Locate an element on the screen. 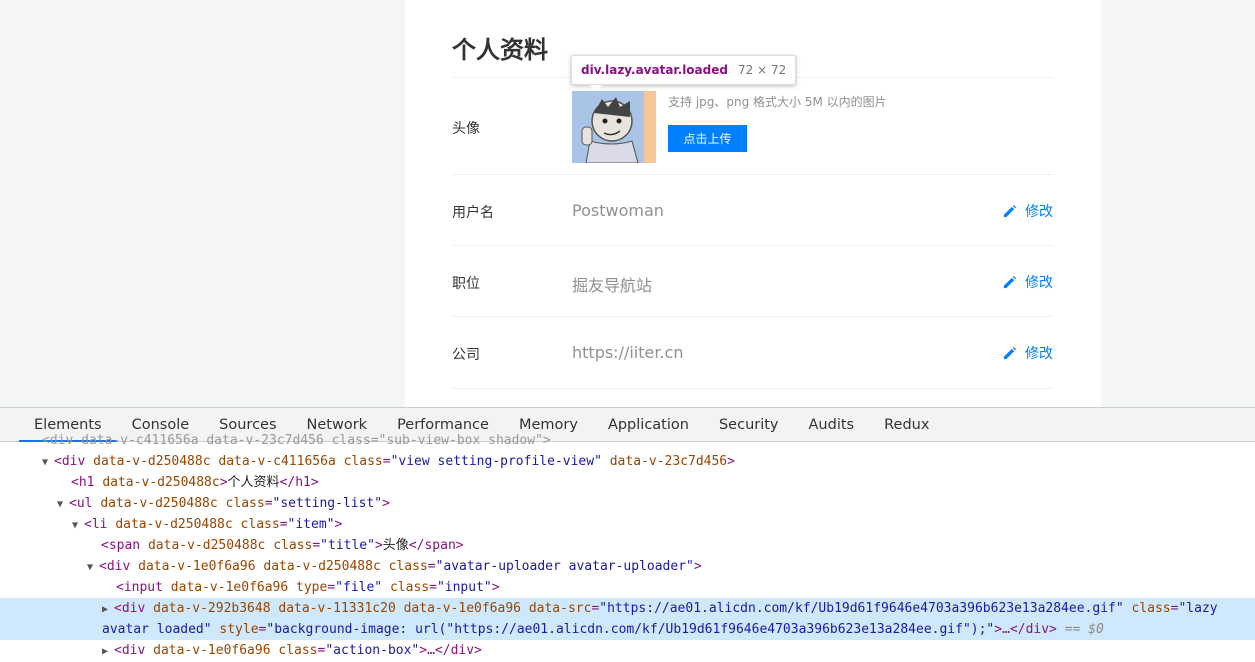 Image resolution: width=1255 pixels, height=662 pixels. tab-security: Security is located at coordinates (749, 424).